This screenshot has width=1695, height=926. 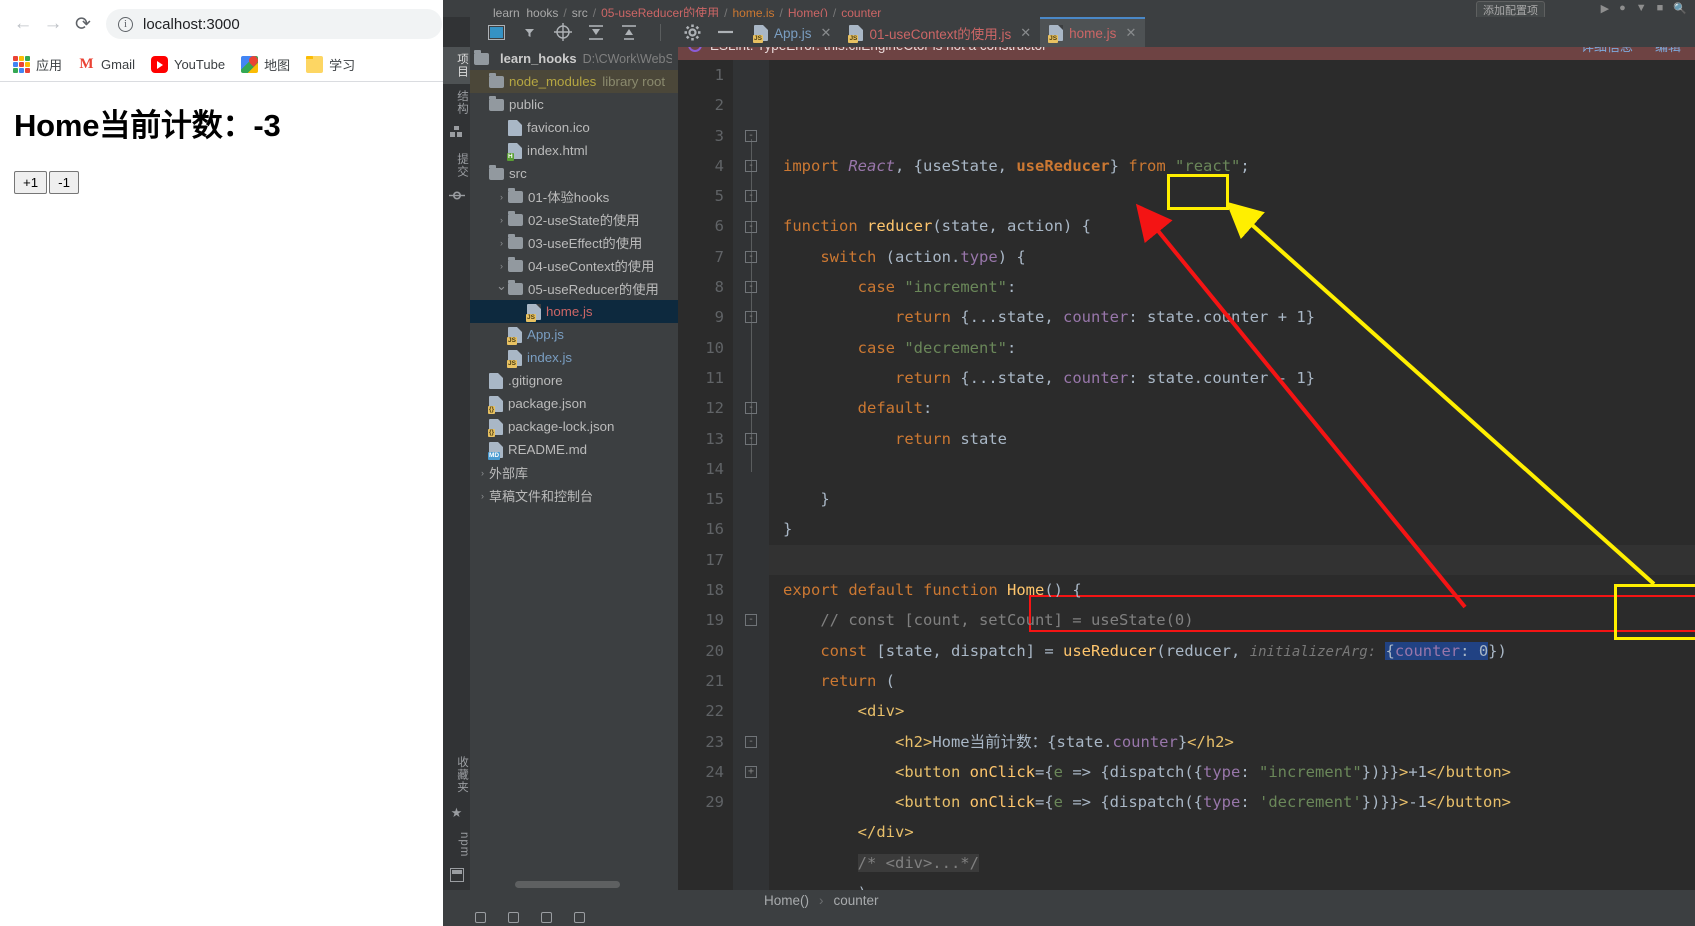 I want to click on tree-node: favicon.ico, so click(x=574, y=127).